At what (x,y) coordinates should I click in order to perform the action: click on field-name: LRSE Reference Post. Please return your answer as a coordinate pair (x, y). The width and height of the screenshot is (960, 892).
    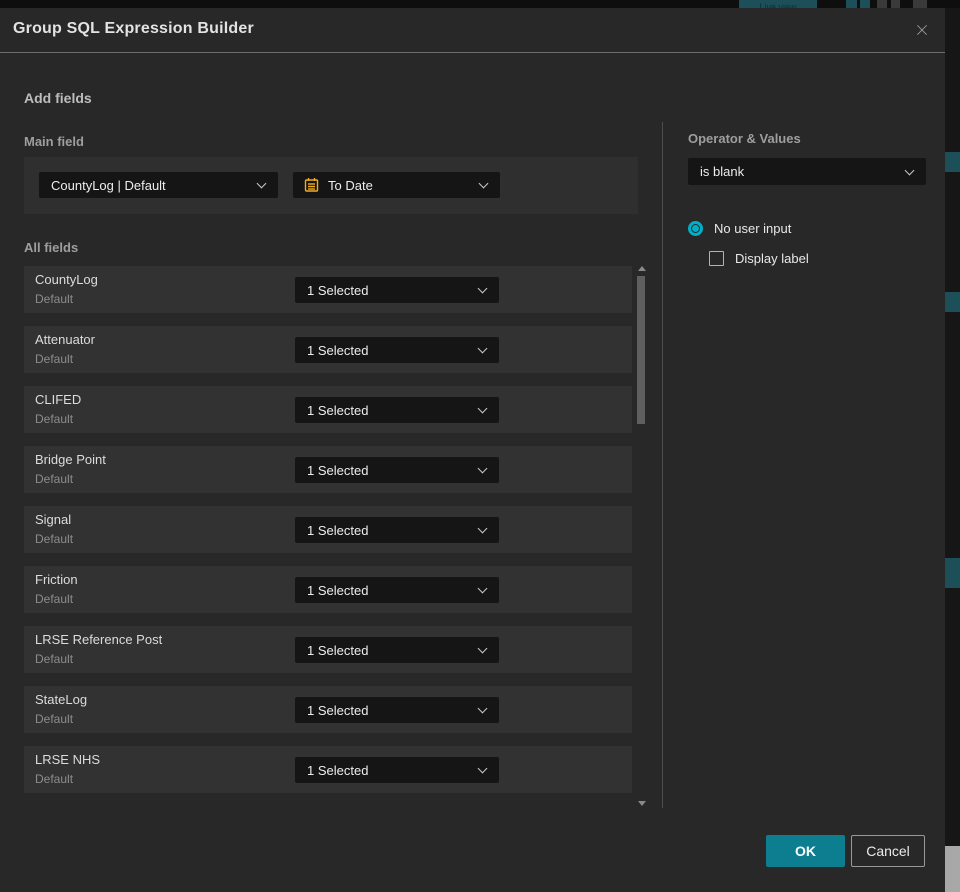
    Looking at the image, I should click on (99, 639).